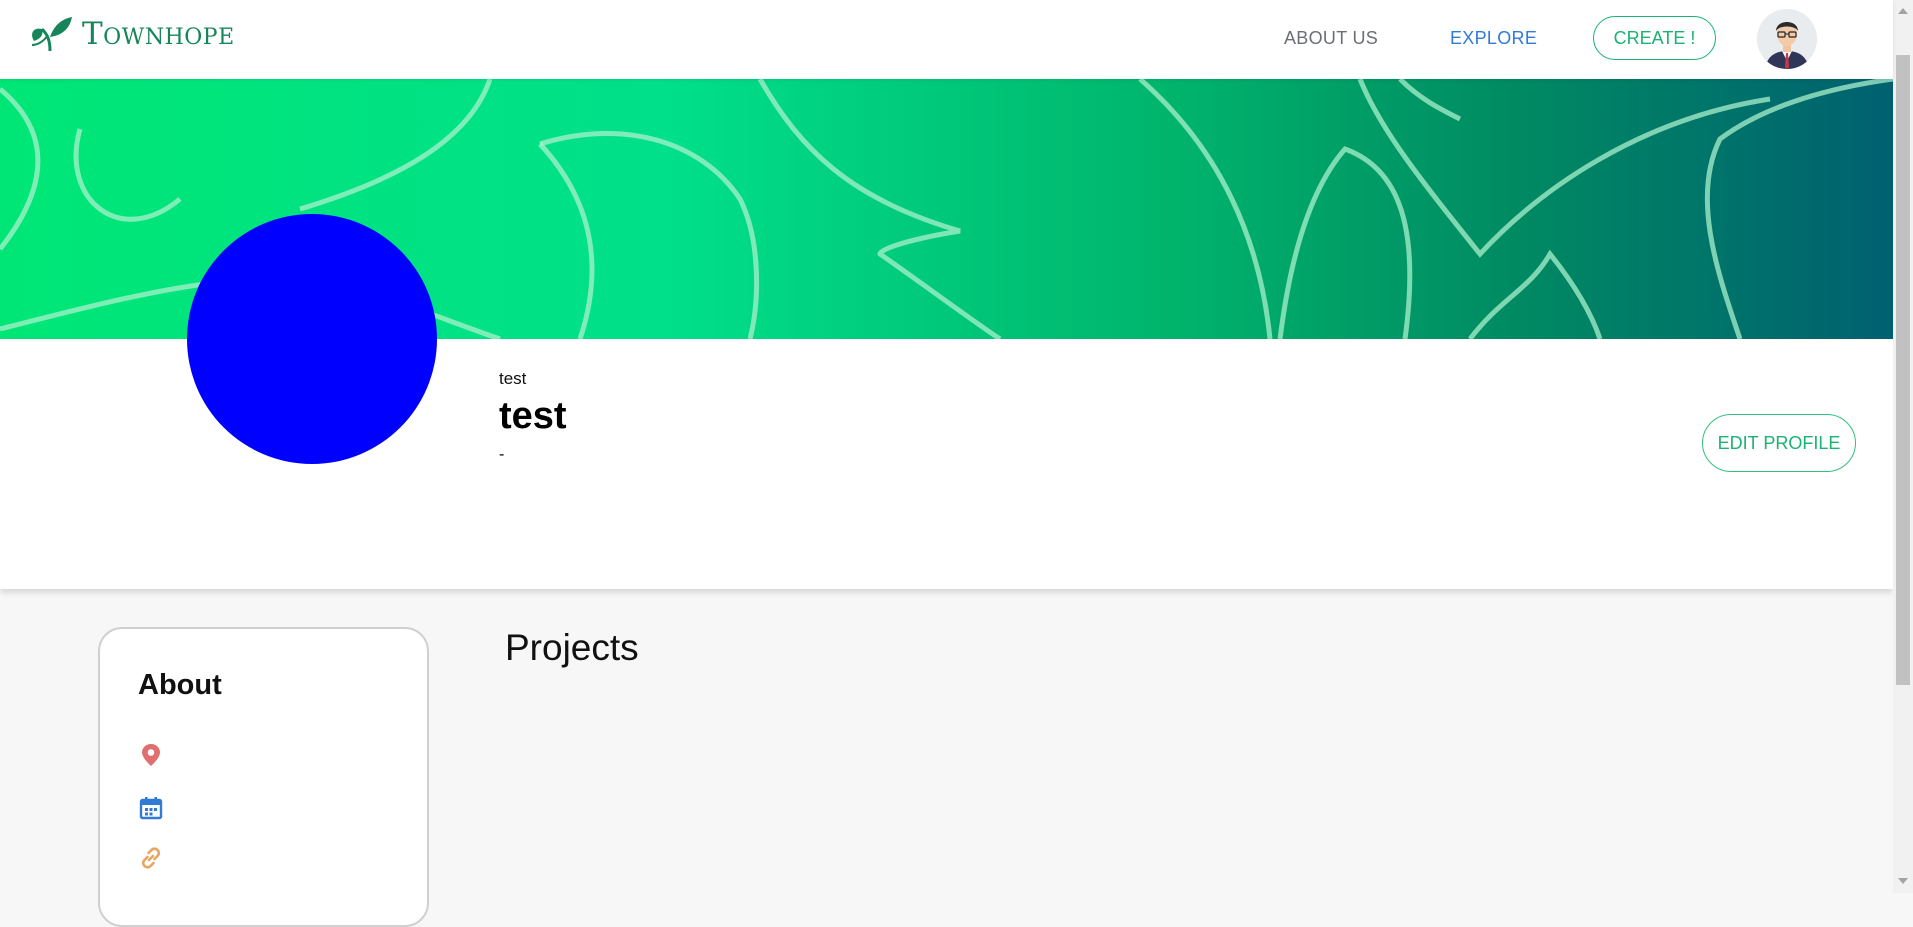 The image size is (1913, 927). What do you see at coordinates (946, 39) in the screenshot?
I see `top-navbar: Townhope ABOUT US EXPLORE CREATE !` at bounding box center [946, 39].